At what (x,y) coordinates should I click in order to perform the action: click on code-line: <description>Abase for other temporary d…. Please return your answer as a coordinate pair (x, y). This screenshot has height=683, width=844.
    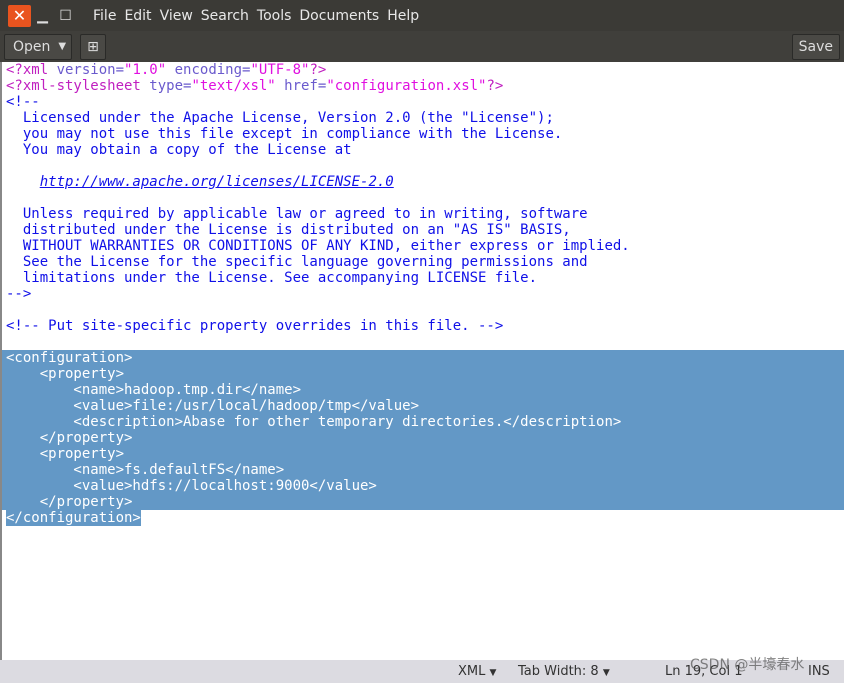
    Looking at the image, I should click on (423, 422).